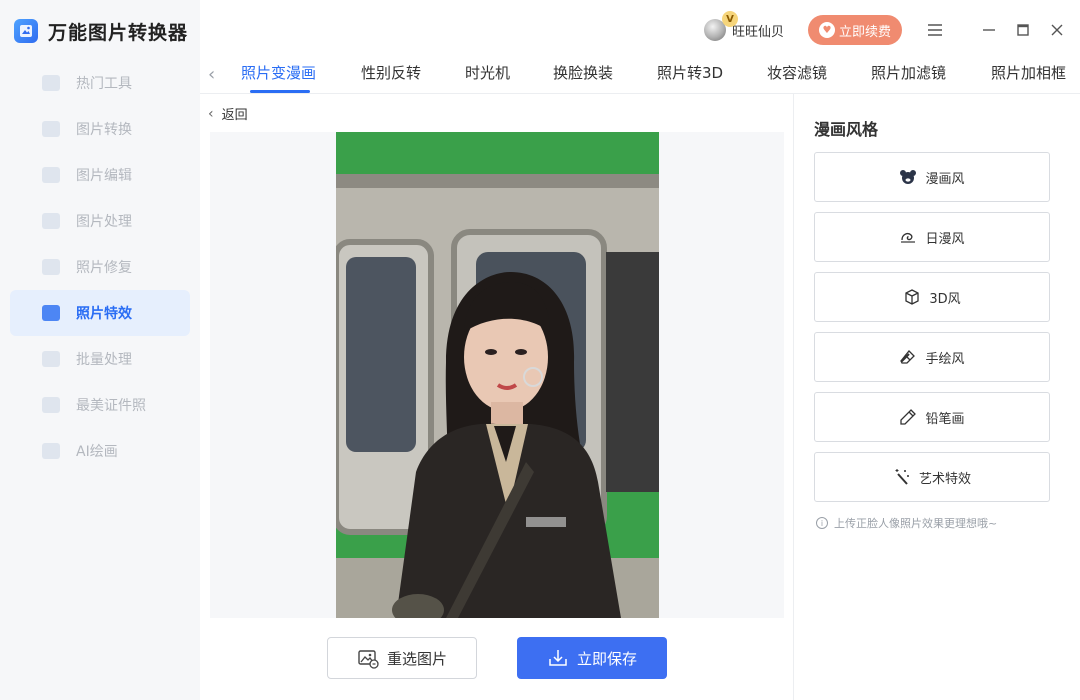  Describe the element at coordinates (104, 222) in the screenshot. I see `sidebar-item-label: 图片处理` at that location.